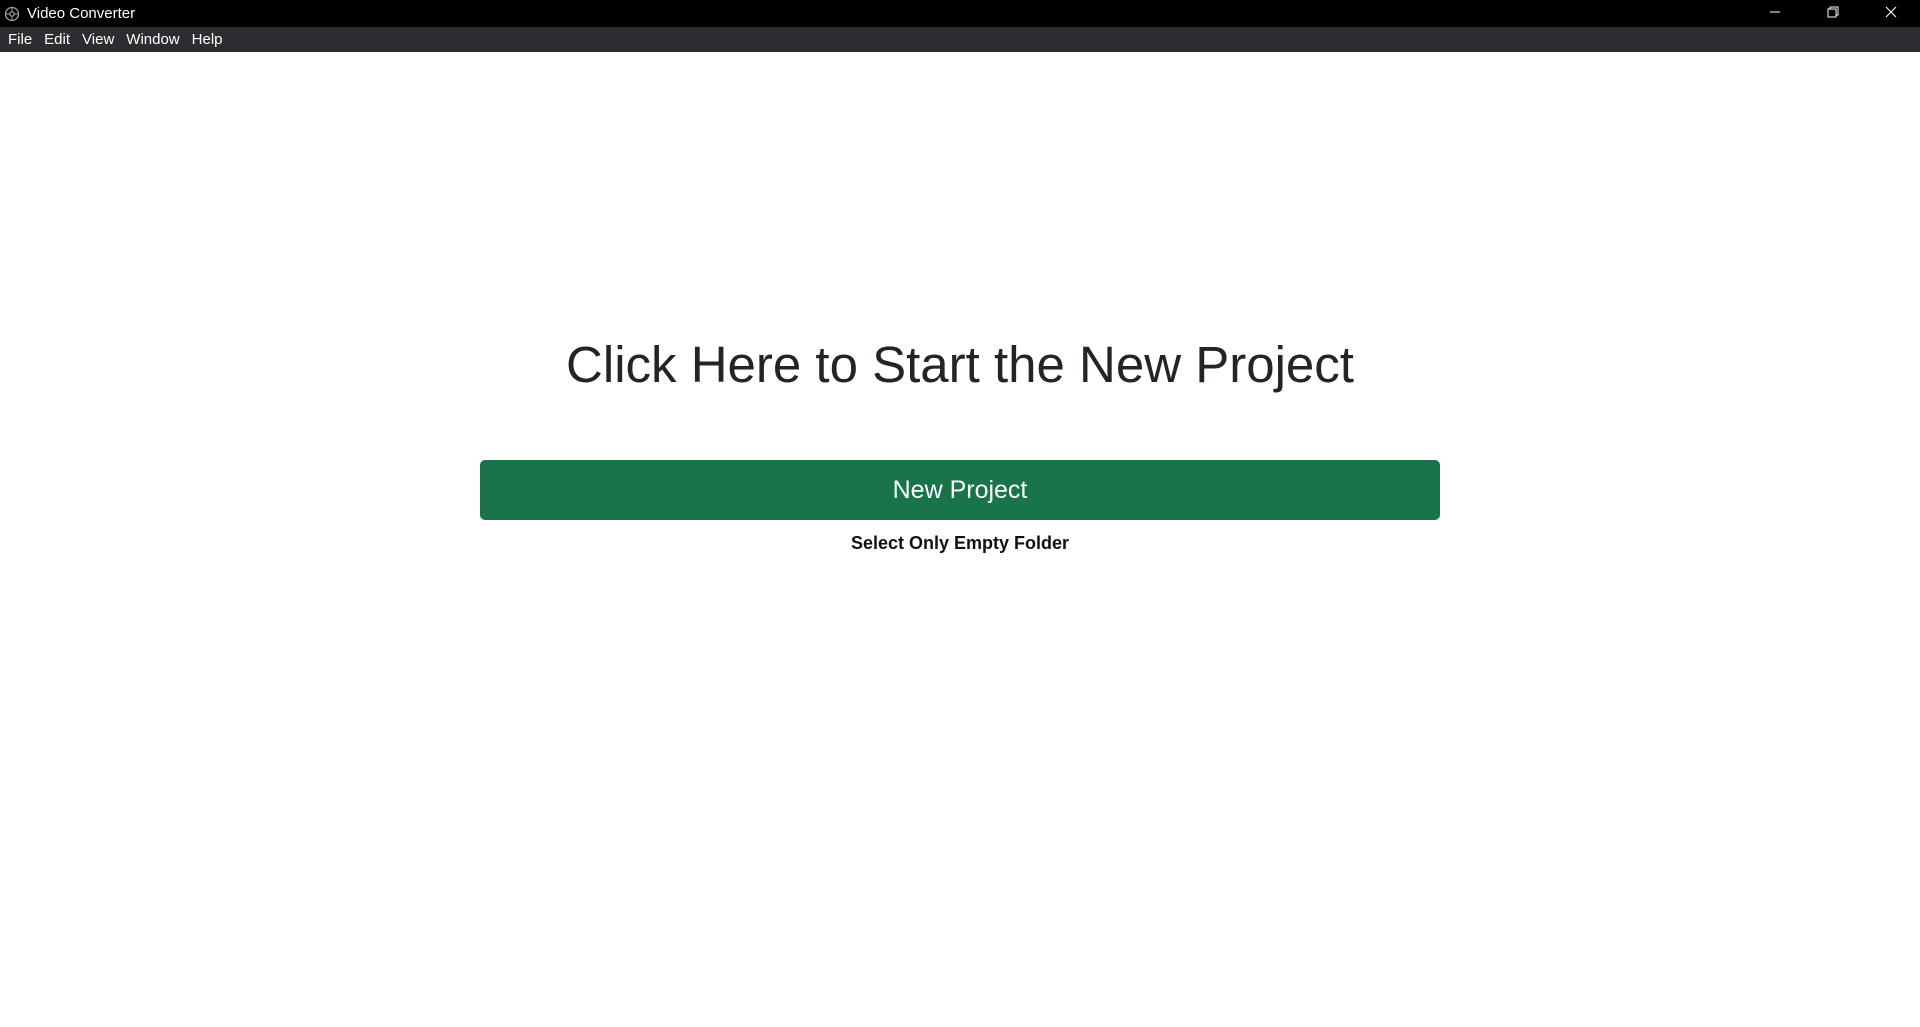  I want to click on title-bar: Video Converter, so click(960, 13).